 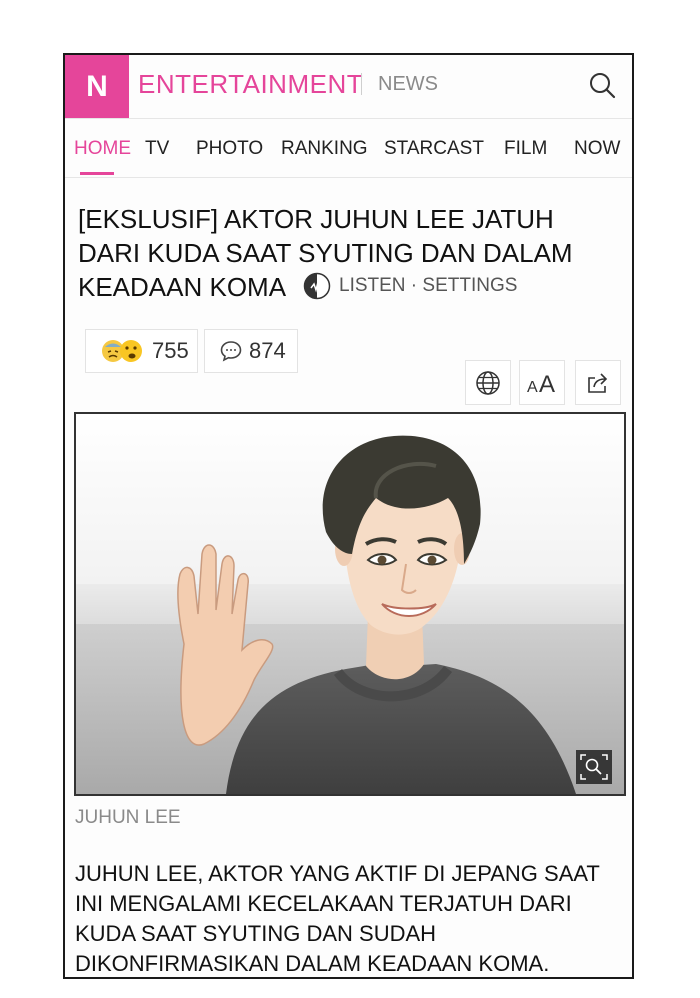 I want to click on comment-count: 874, so click(x=267, y=350).